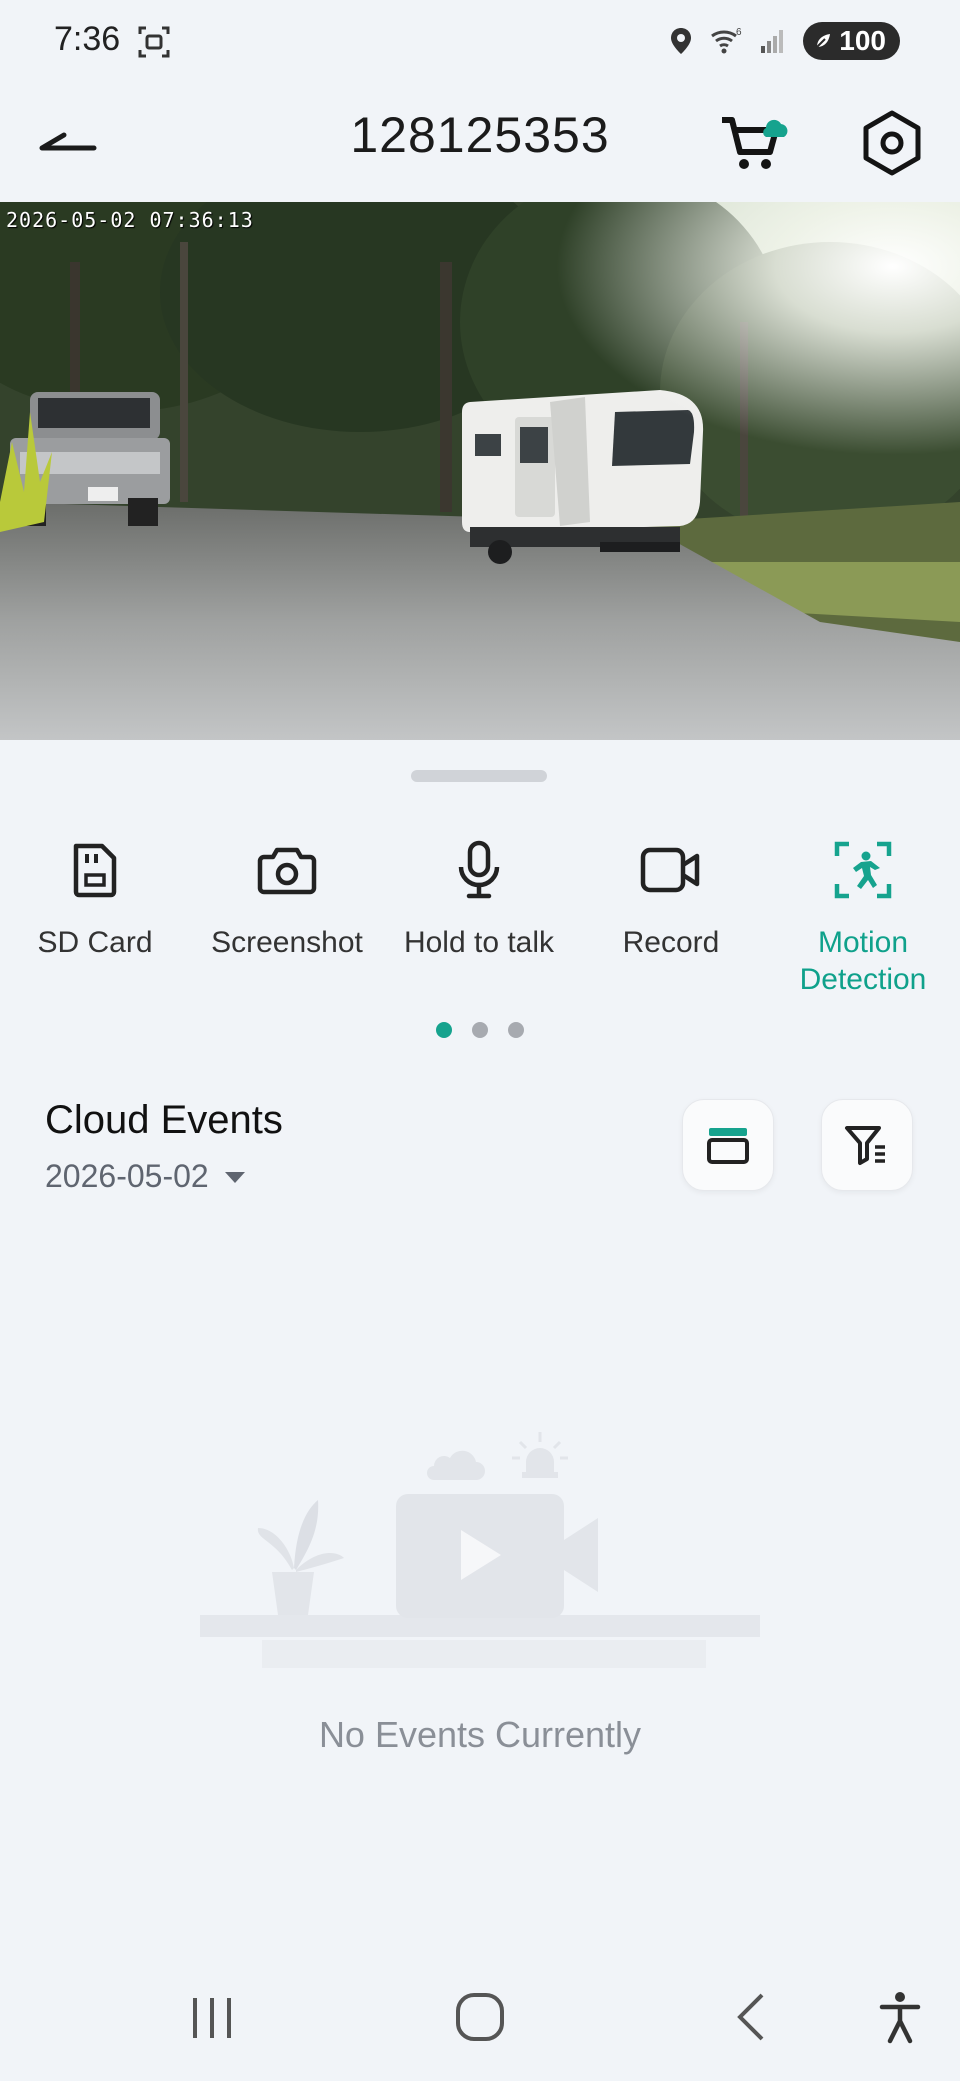 This screenshot has width=960, height=2081. What do you see at coordinates (479, 869) in the screenshot?
I see `microphone-icon` at bounding box center [479, 869].